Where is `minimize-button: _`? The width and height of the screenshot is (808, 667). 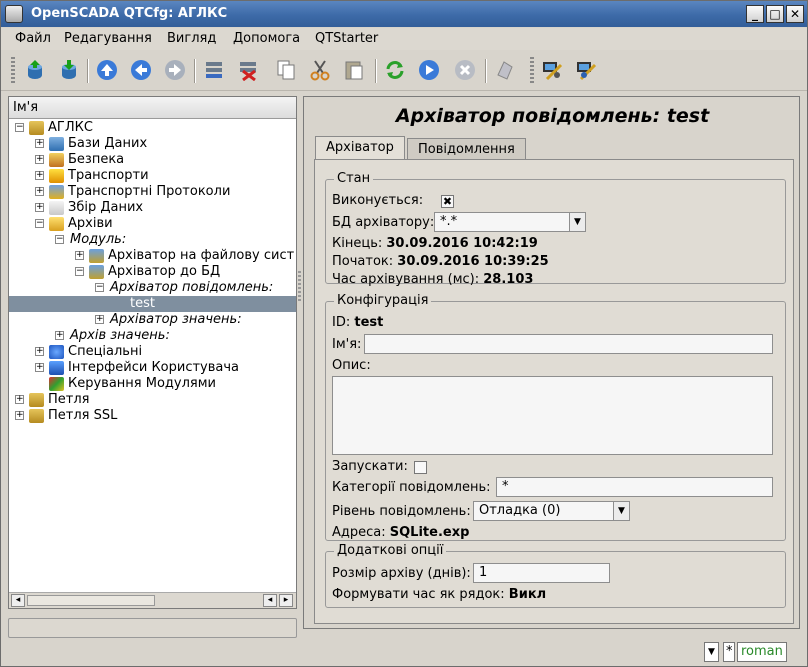
minimize-button: _ is located at coordinates (755, 14).